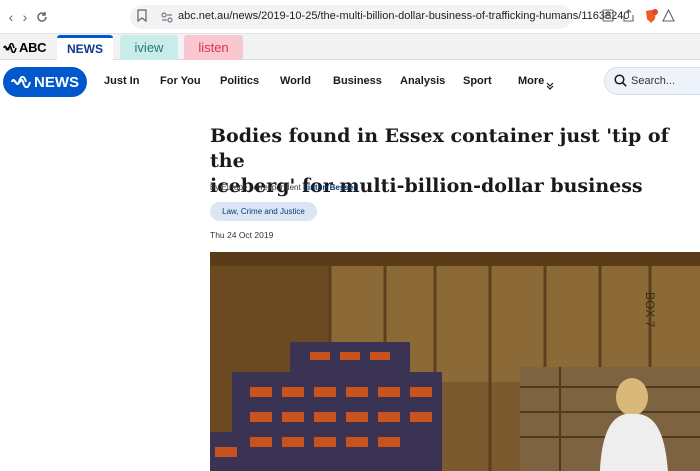 Image resolution: width=700 pixels, height=471 pixels. Describe the element at coordinates (213, 47) in the screenshot. I see `tab-listen: listen` at that location.